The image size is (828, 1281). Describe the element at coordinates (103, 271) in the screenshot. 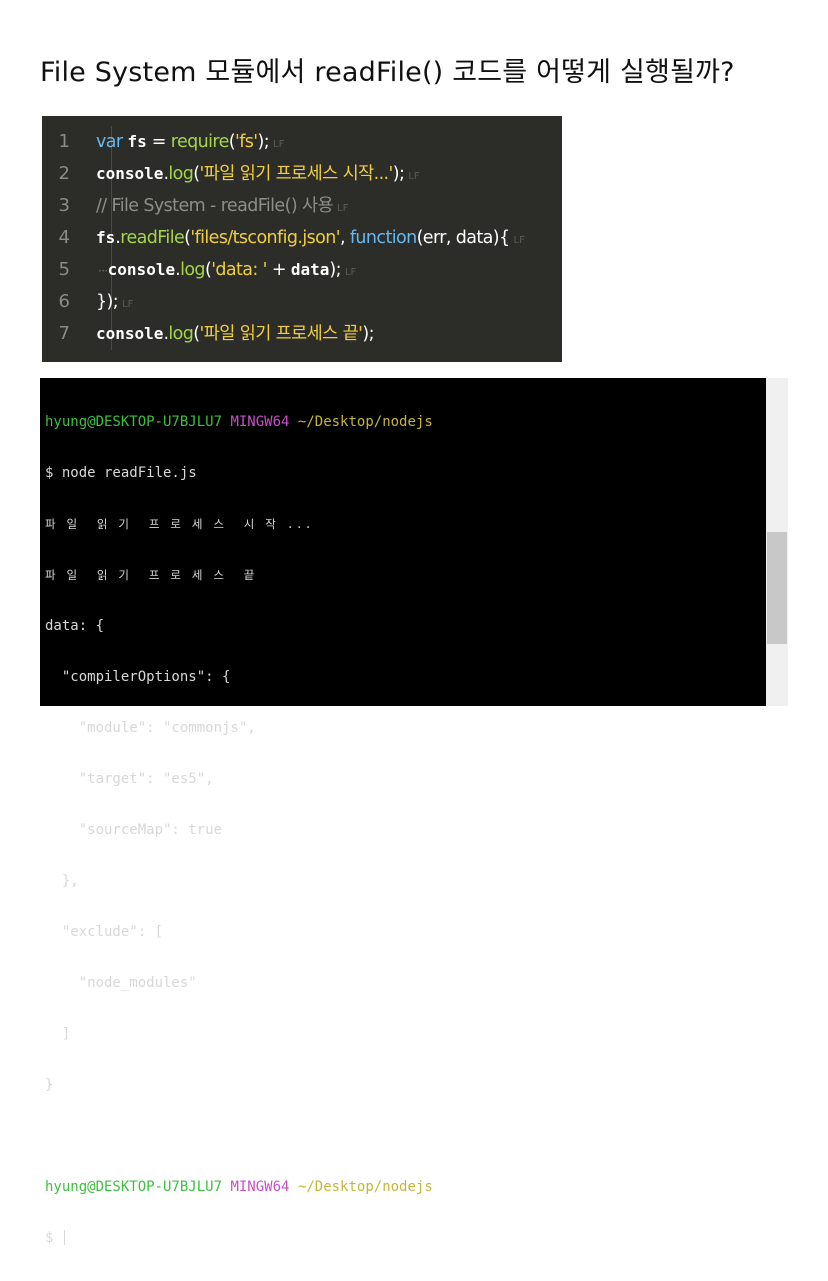

I see `whitespace-marker: ···` at that location.